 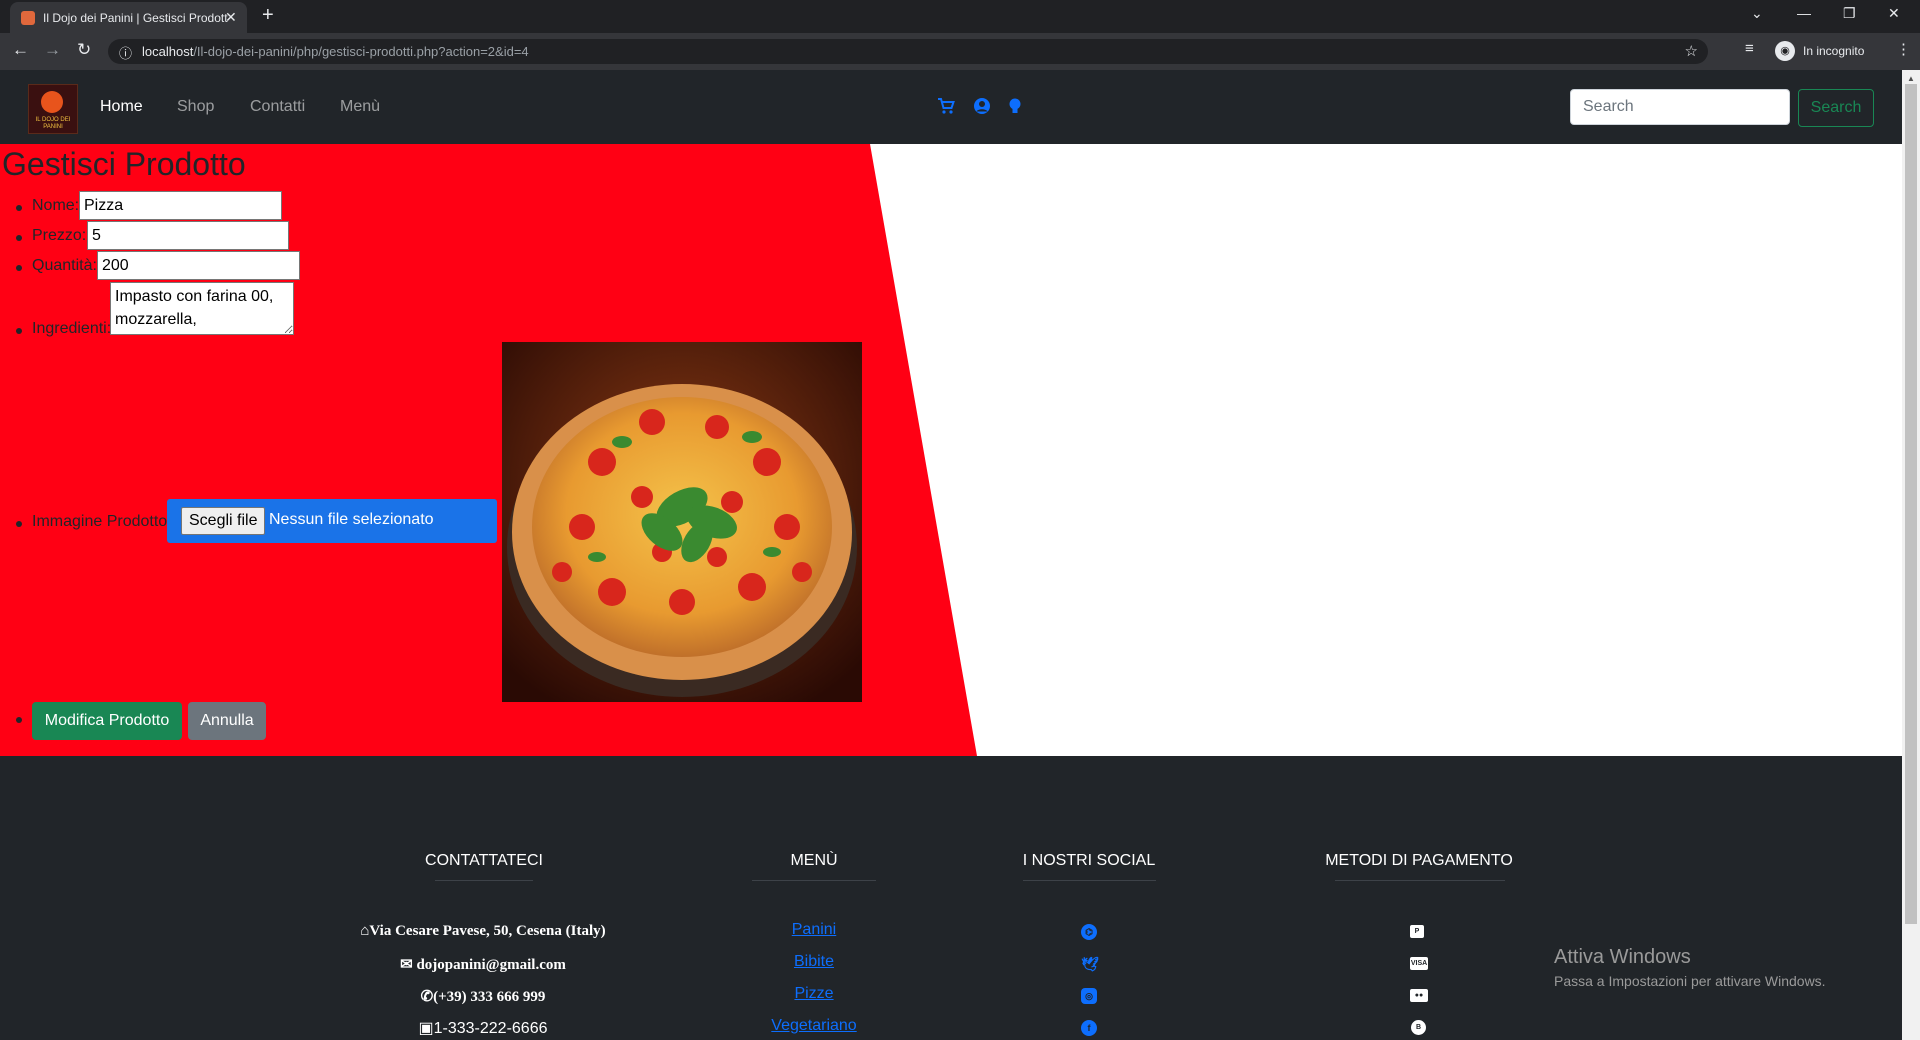 I want to click on product-image-pizza, so click(x=682, y=522).